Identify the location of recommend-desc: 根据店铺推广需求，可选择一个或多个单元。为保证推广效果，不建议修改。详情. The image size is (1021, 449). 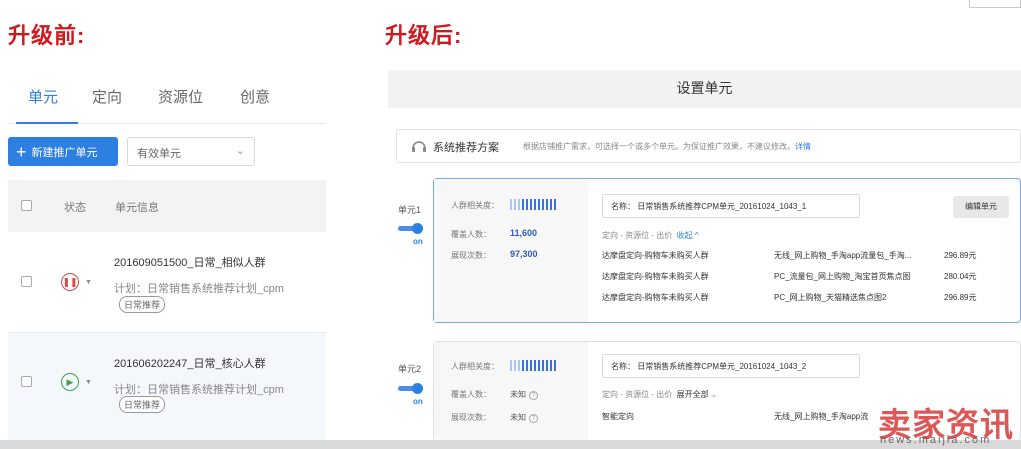
(667, 146).